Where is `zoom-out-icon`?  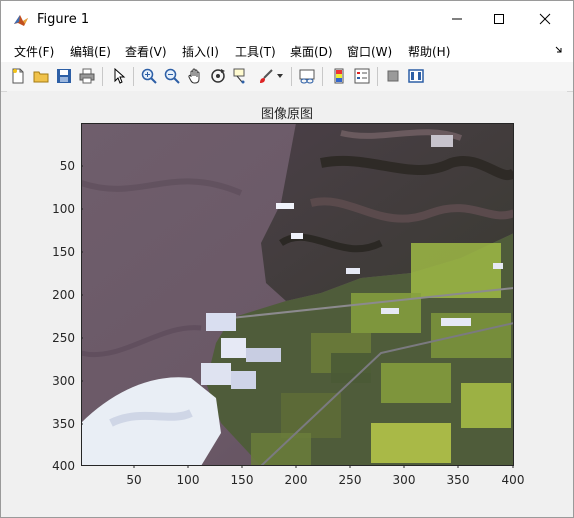 zoom-out-icon is located at coordinates (172, 76).